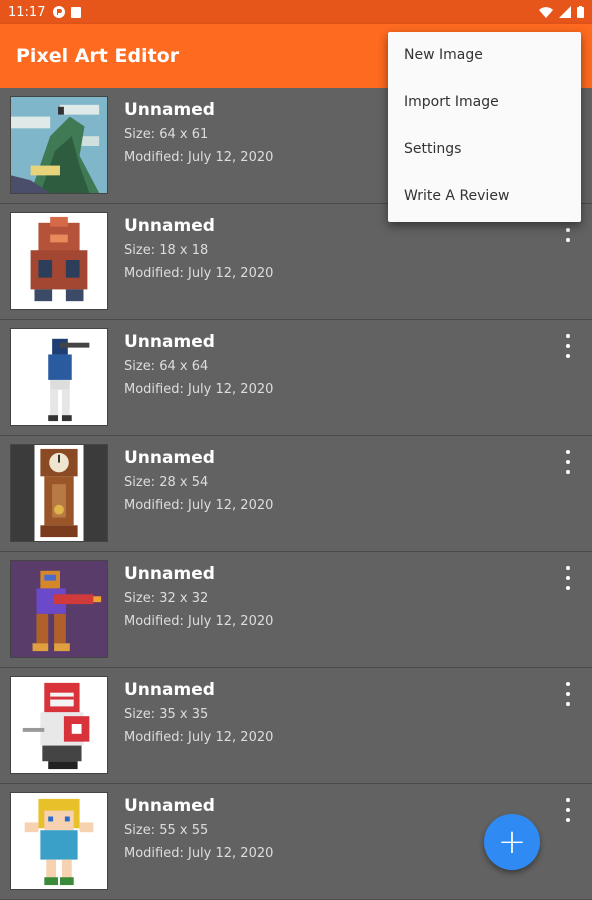 The image size is (592, 900). Describe the element at coordinates (484, 55) in the screenshot. I see `menu-item-new-image: New Image` at that location.